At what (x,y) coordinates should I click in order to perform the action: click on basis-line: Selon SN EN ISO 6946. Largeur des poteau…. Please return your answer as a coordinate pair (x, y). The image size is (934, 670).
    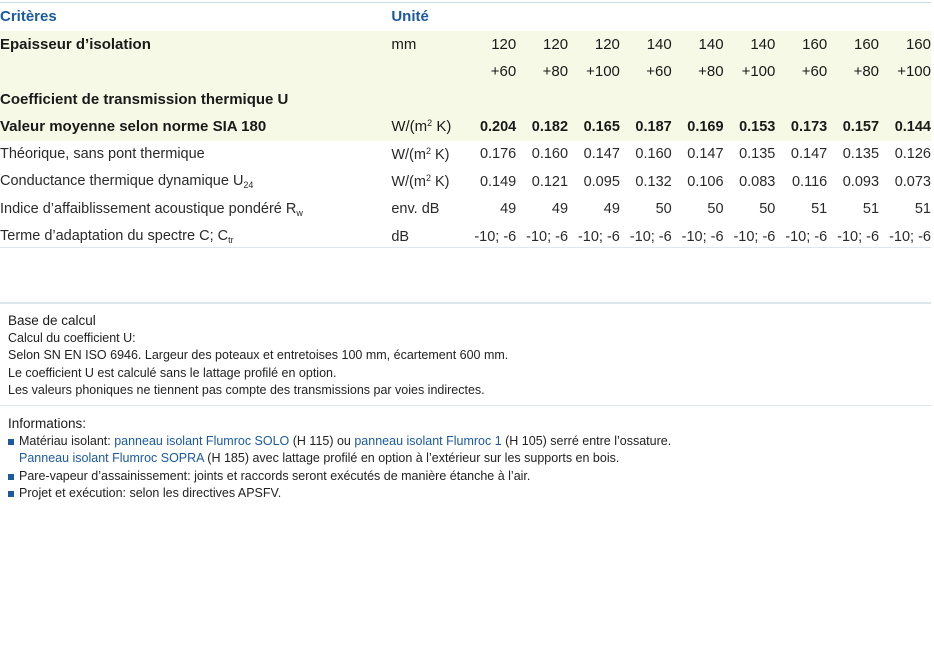
    Looking at the image, I should click on (258, 355).